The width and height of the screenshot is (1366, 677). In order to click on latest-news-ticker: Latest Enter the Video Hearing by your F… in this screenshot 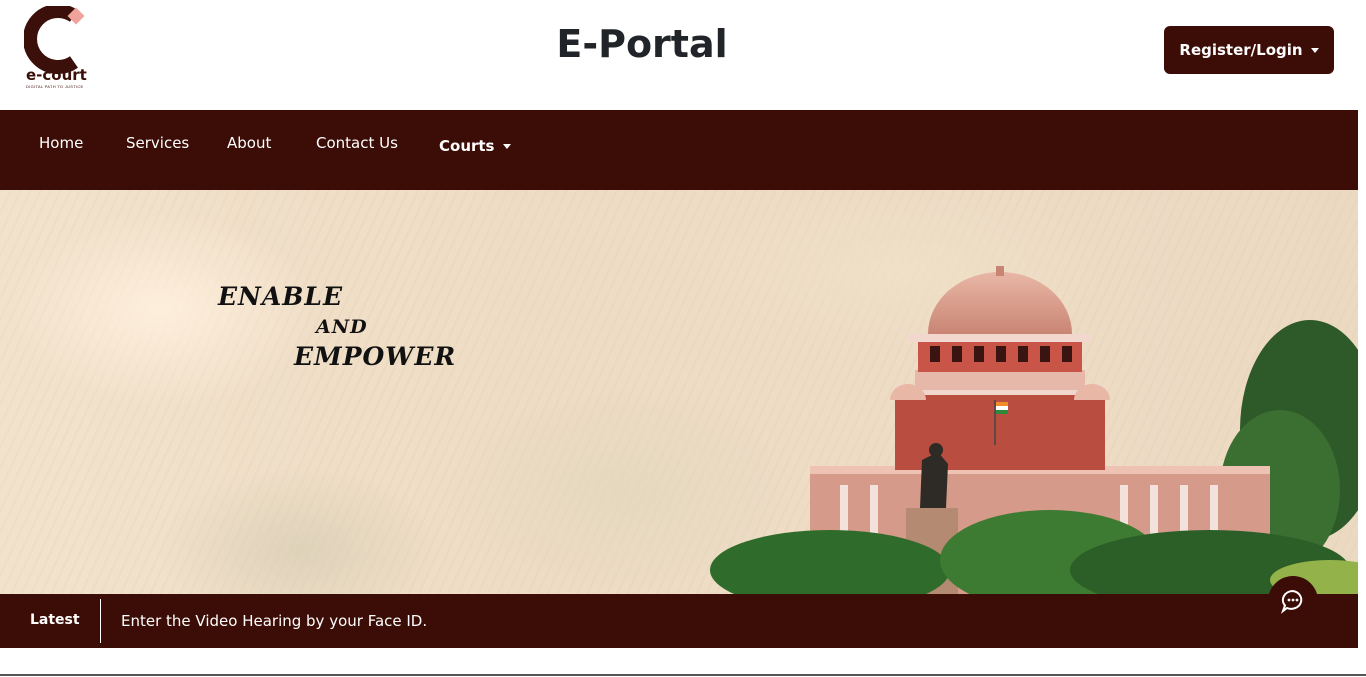, I will do `click(679, 621)`.